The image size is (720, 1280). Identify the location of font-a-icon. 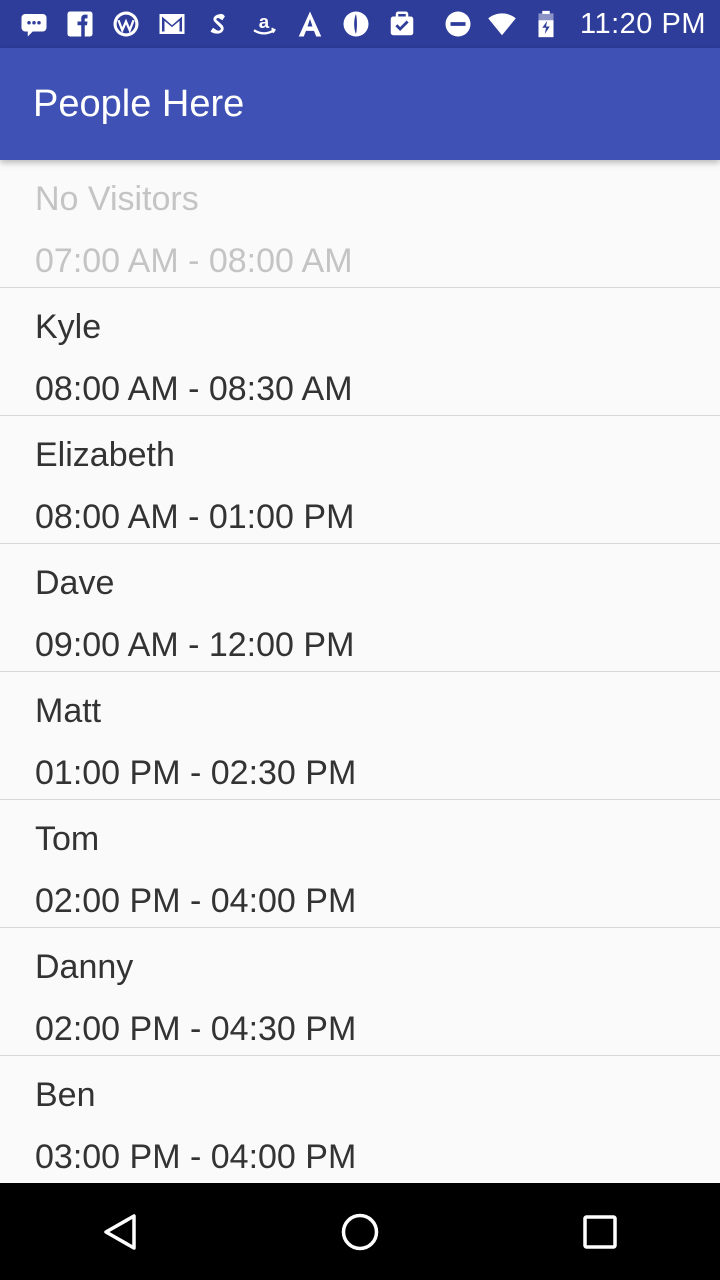
(310, 24).